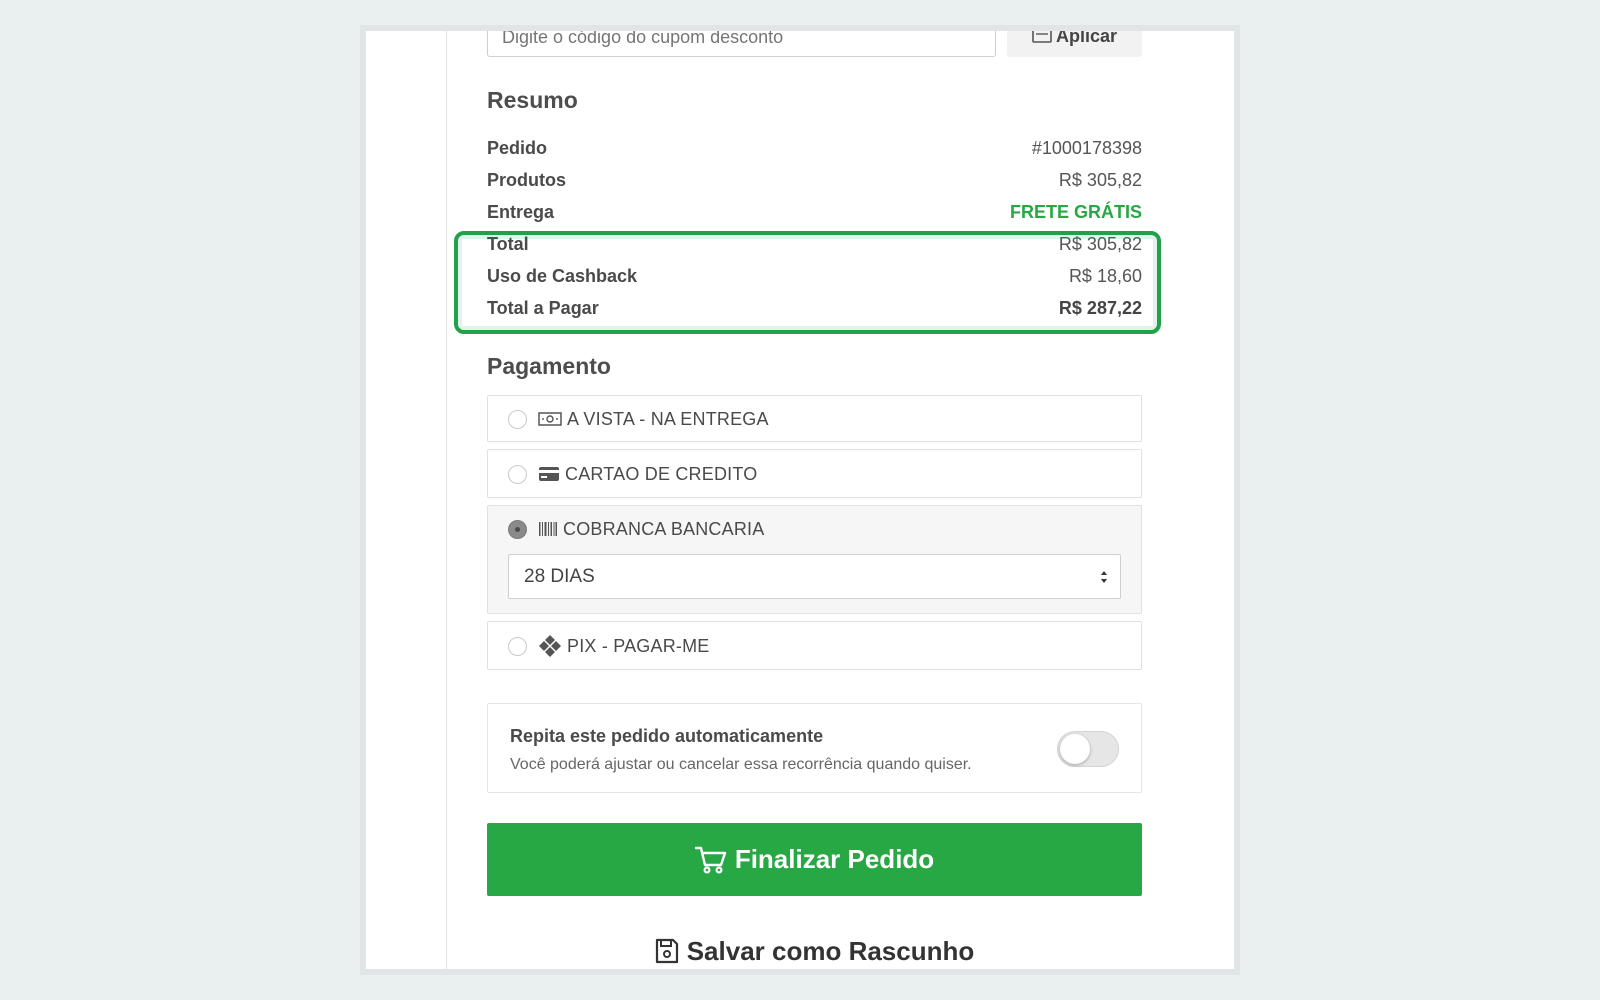 The height and width of the screenshot is (1000, 1600). I want to click on recurrence-title: Repita este pedido automaticamente, so click(667, 736).